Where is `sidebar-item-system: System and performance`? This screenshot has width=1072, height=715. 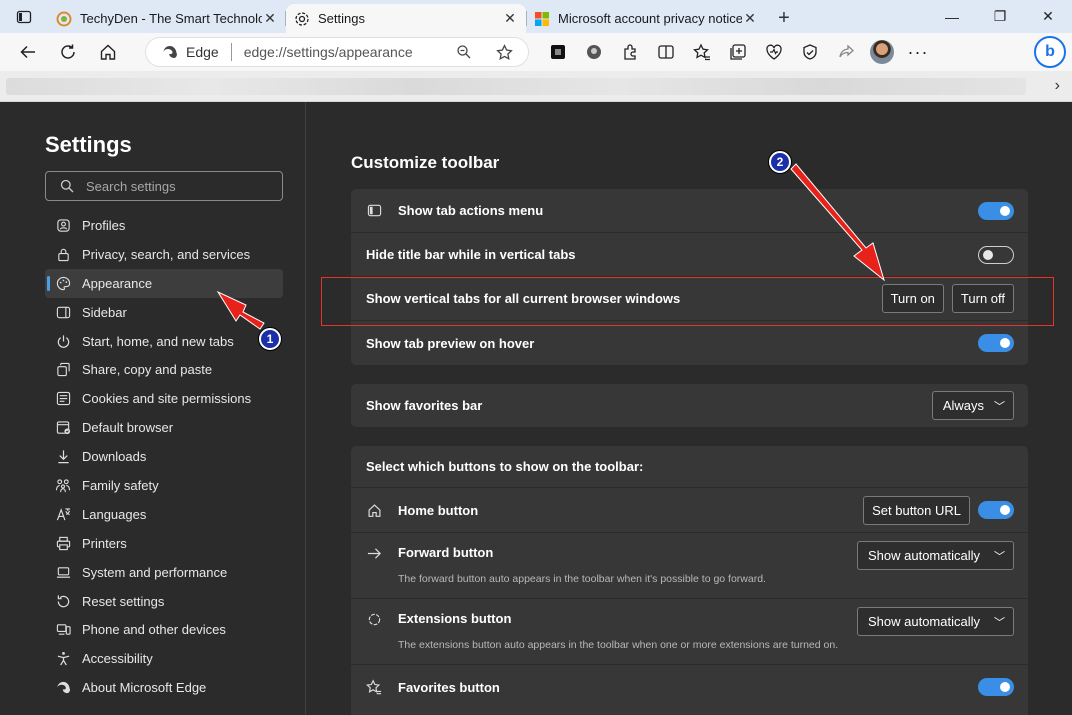 sidebar-item-system: System and performance is located at coordinates (164, 572).